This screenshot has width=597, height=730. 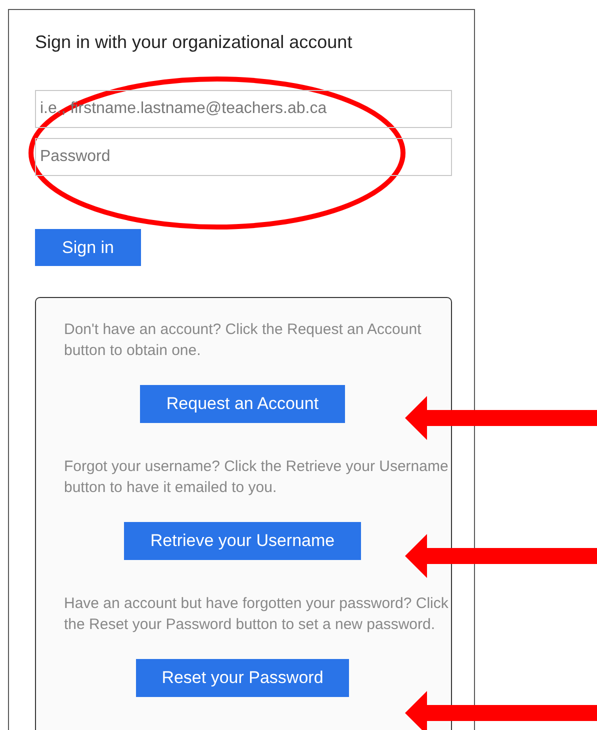 What do you see at coordinates (242, 541) in the screenshot?
I see `help-button: Retrieve your Username` at bounding box center [242, 541].